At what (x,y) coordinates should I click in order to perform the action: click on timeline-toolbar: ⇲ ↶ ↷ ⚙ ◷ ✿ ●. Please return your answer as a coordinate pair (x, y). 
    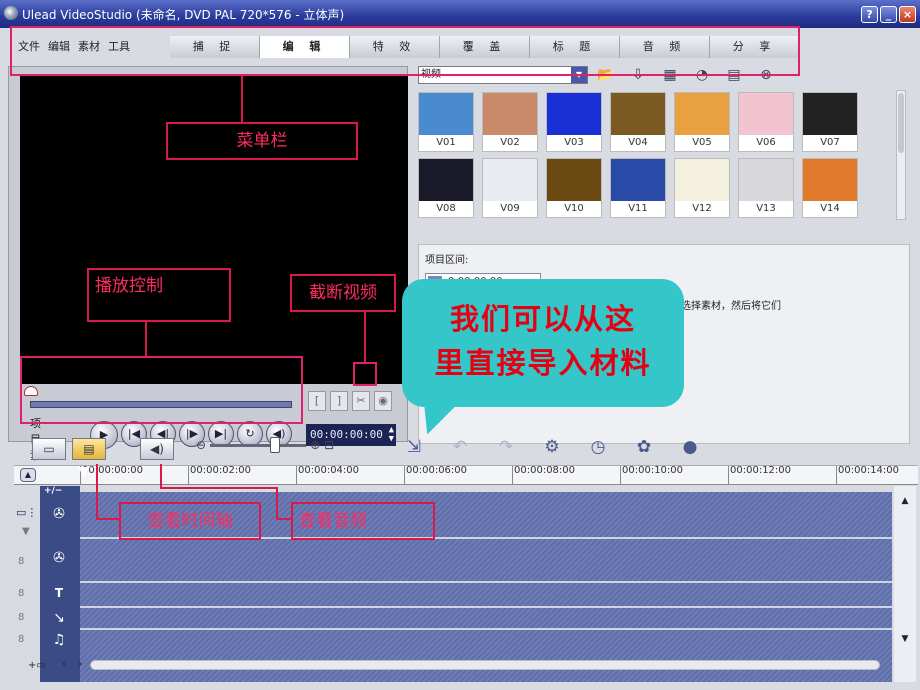
    Looking at the image, I should click on (552, 447).